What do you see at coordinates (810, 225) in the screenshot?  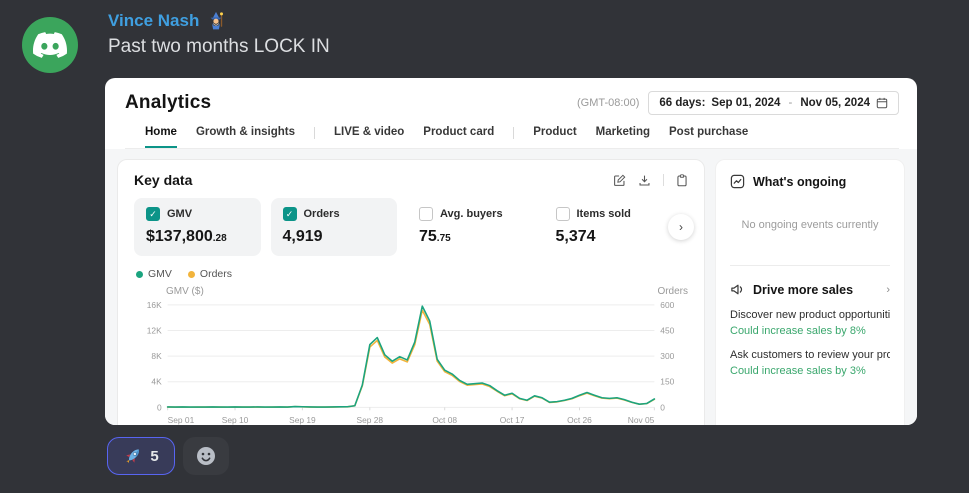 I see `ongoing-empty-text: No ongoing events currently` at bounding box center [810, 225].